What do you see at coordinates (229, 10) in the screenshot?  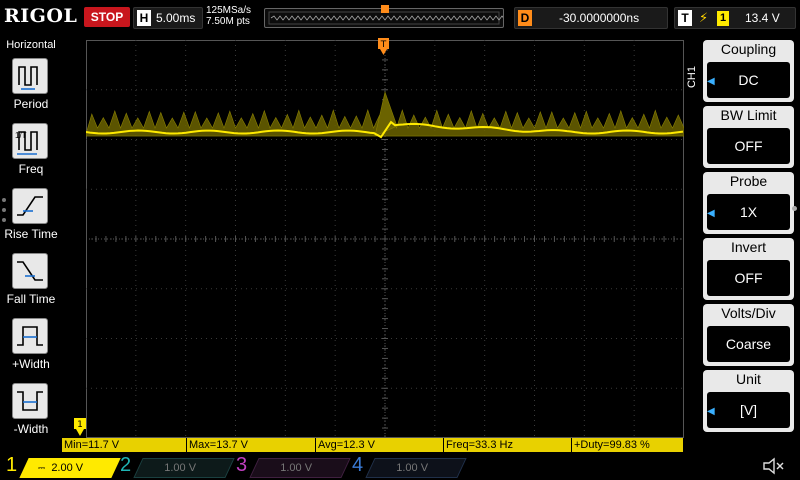 I see `sample-rate: 125MSa/s` at bounding box center [229, 10].